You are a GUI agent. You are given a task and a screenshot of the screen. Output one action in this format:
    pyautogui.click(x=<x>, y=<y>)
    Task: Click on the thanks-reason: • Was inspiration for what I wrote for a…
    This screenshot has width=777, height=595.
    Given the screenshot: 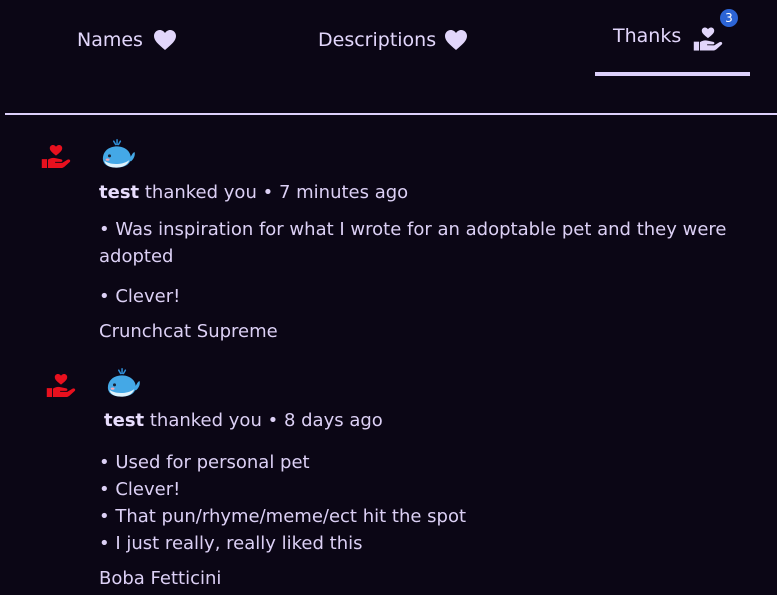 What is the action you would take?
    pyautogui.click(x=413, y=243)
    